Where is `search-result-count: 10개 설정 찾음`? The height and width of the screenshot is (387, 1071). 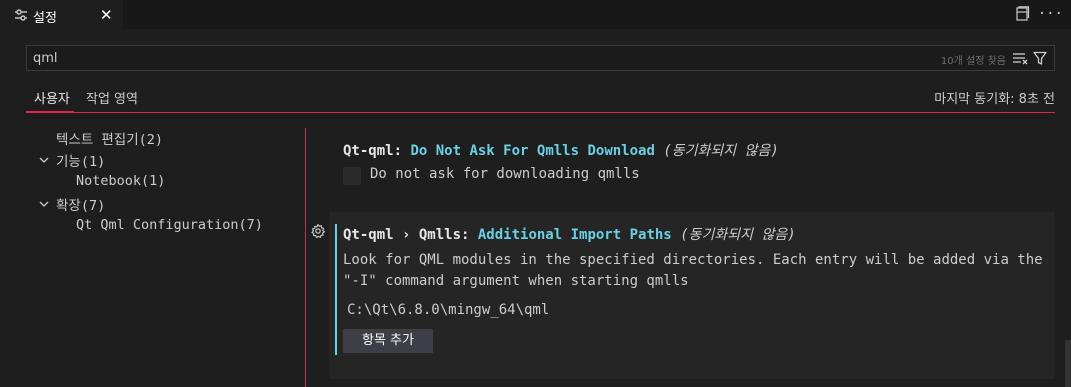
search-result-count: 10개 설정 찾음 is located at coordinates (973, 61).